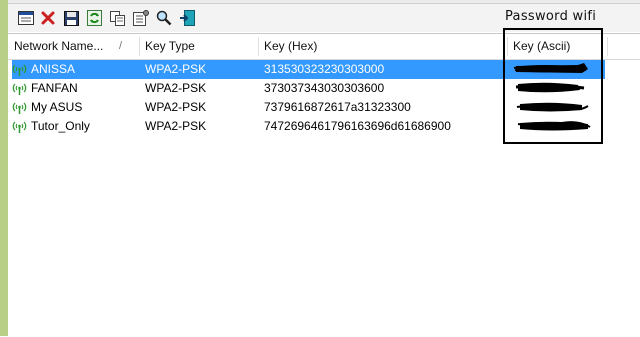  Describe the element at coordinates (324, 69) in the screenshot. I see `key-hex: 313530323230303000` at that location.